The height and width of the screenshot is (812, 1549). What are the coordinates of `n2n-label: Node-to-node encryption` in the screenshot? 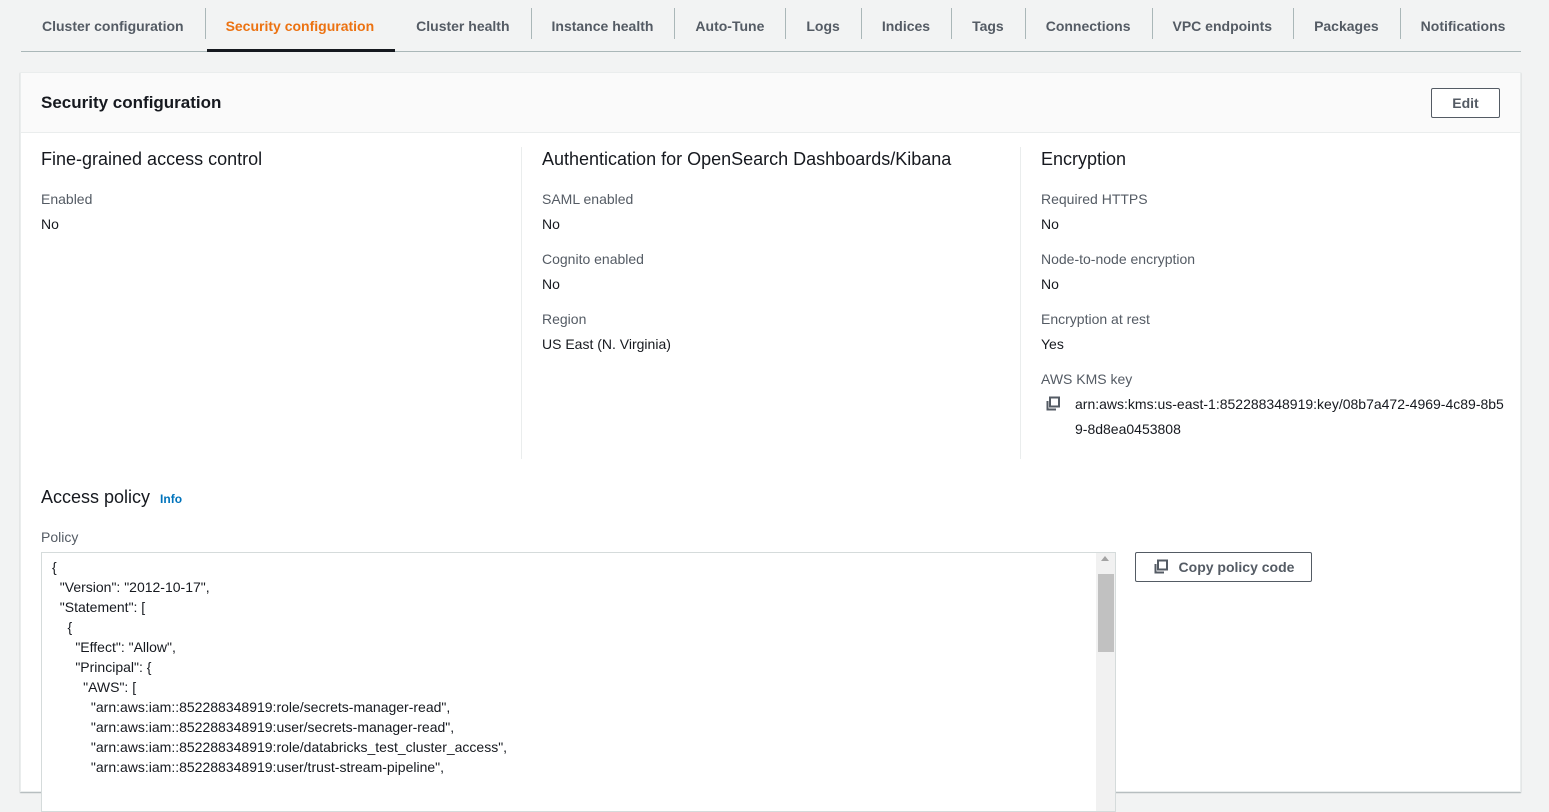 It's located at (1118, 259).